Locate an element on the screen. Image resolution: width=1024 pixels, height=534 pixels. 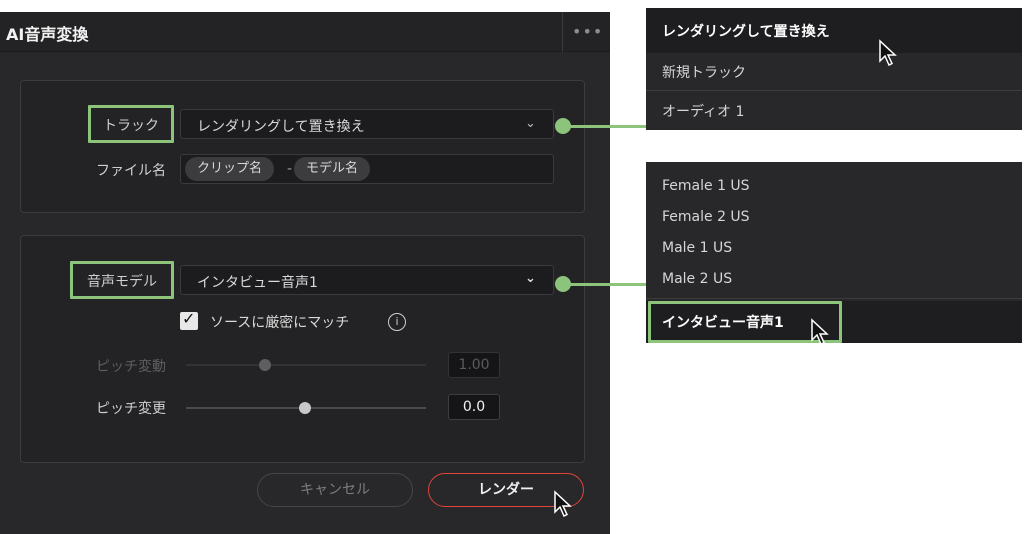
title-bar: AI音声変換 ••• is located at coordinates (305, 32).